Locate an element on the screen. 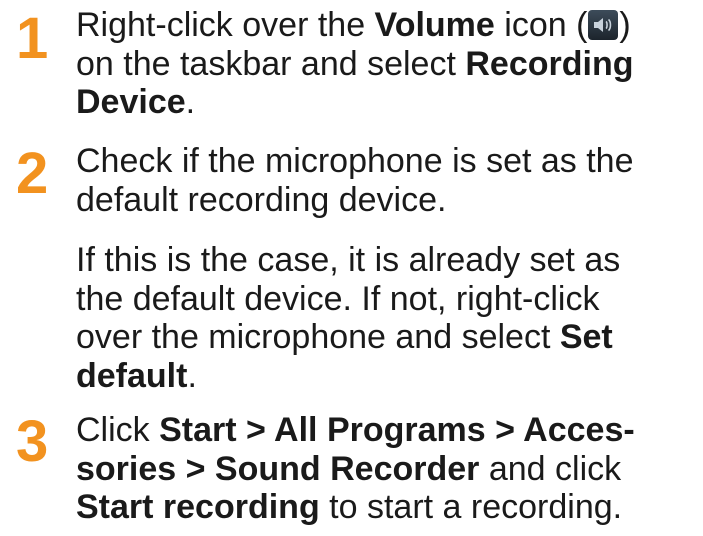  step-paragraph-line: over the microphone and select Set is located at coordinates (344, 337).